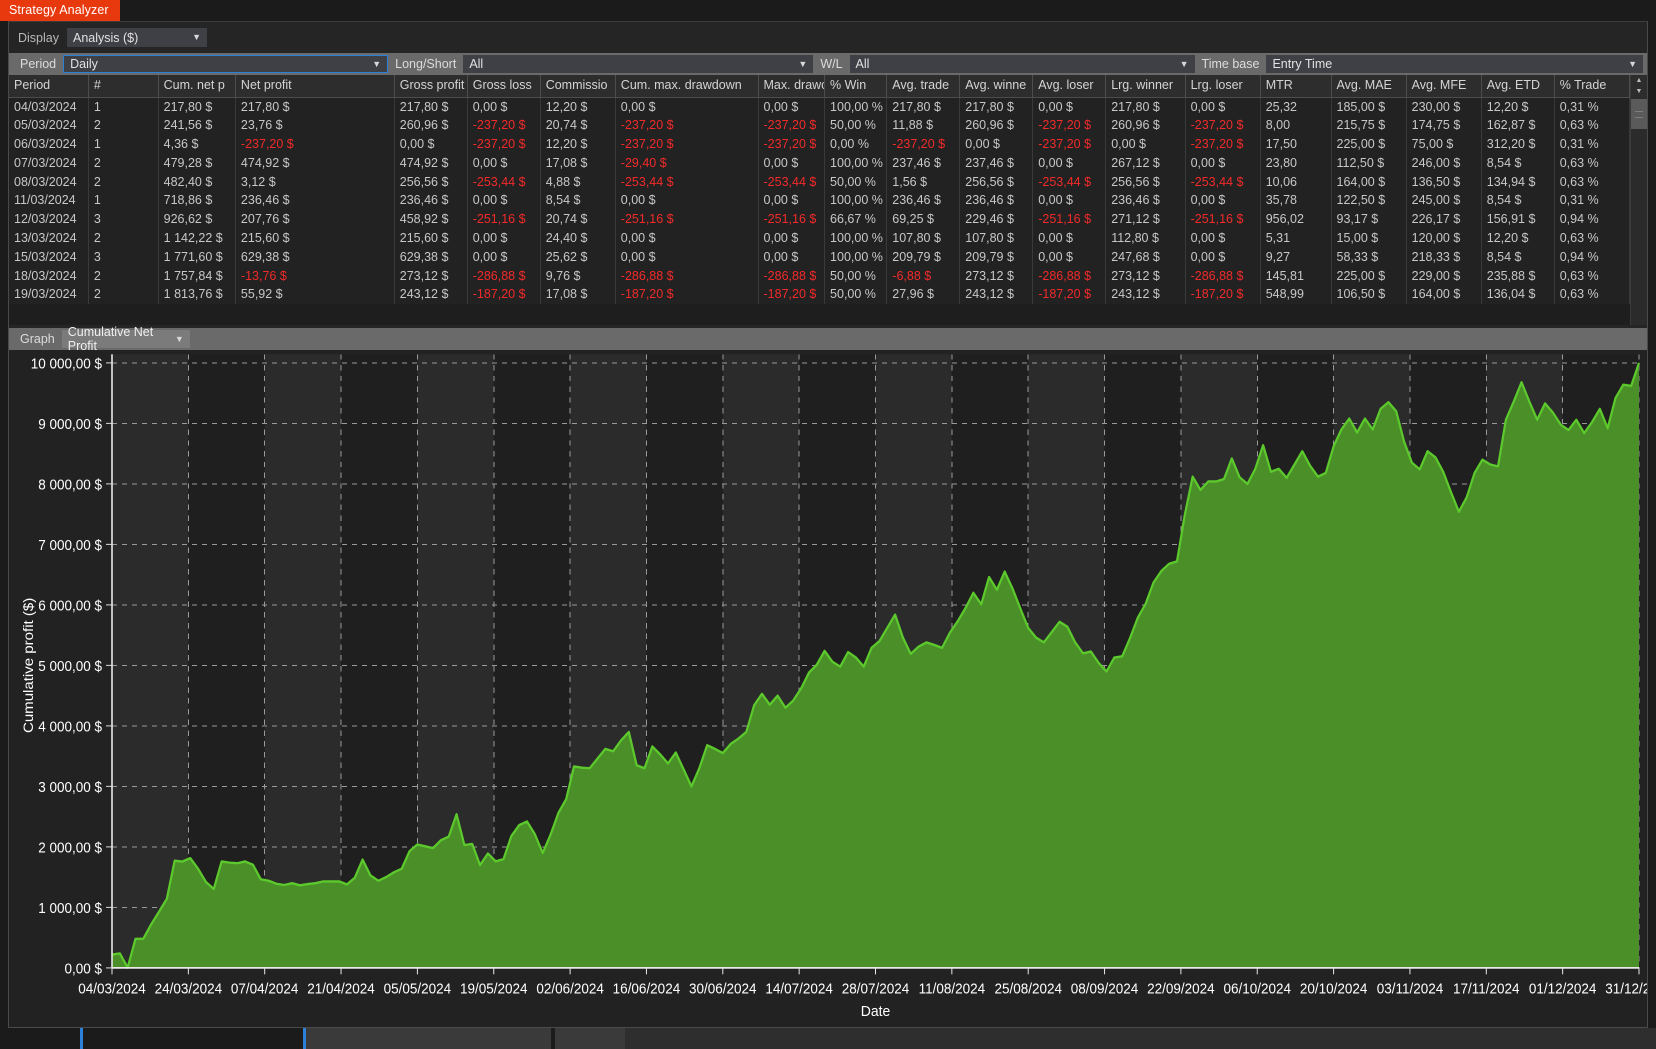 Image resolution: width=1656 pixels, height=1049 pixels. What do you see at coordinates (578, 86) in the screenshot?
I see `column-header-commissio: Commissio` at bounding box center [578, 86].